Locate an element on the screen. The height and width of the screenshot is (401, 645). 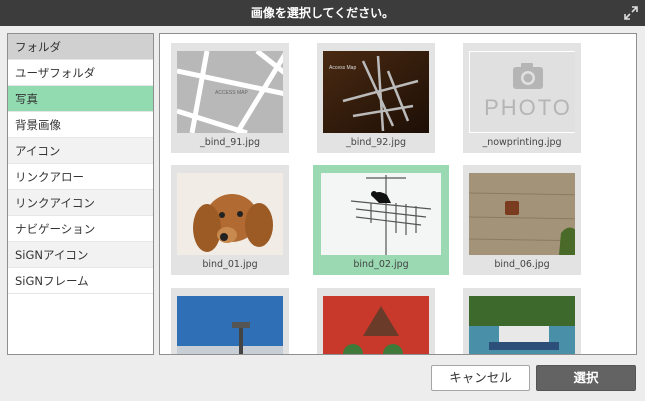
thumbnail-photo-placeholder: PHOTO is located at coordinates (522, 92).